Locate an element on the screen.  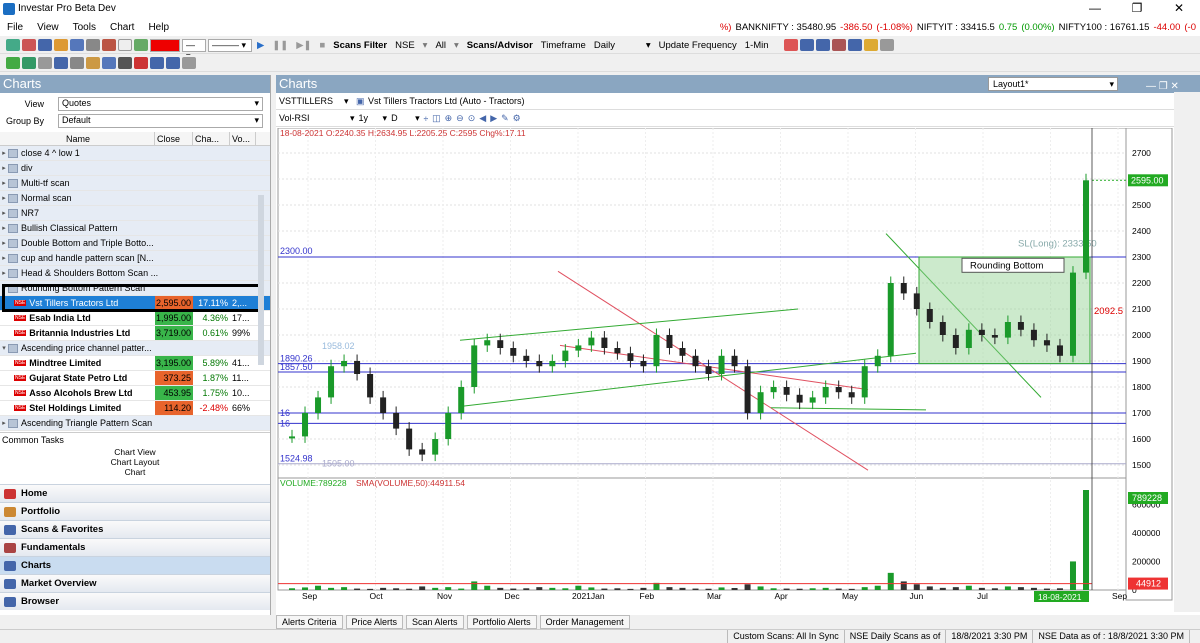
interval-chevron-icon: ▾ is located at coordinates (417, 118).